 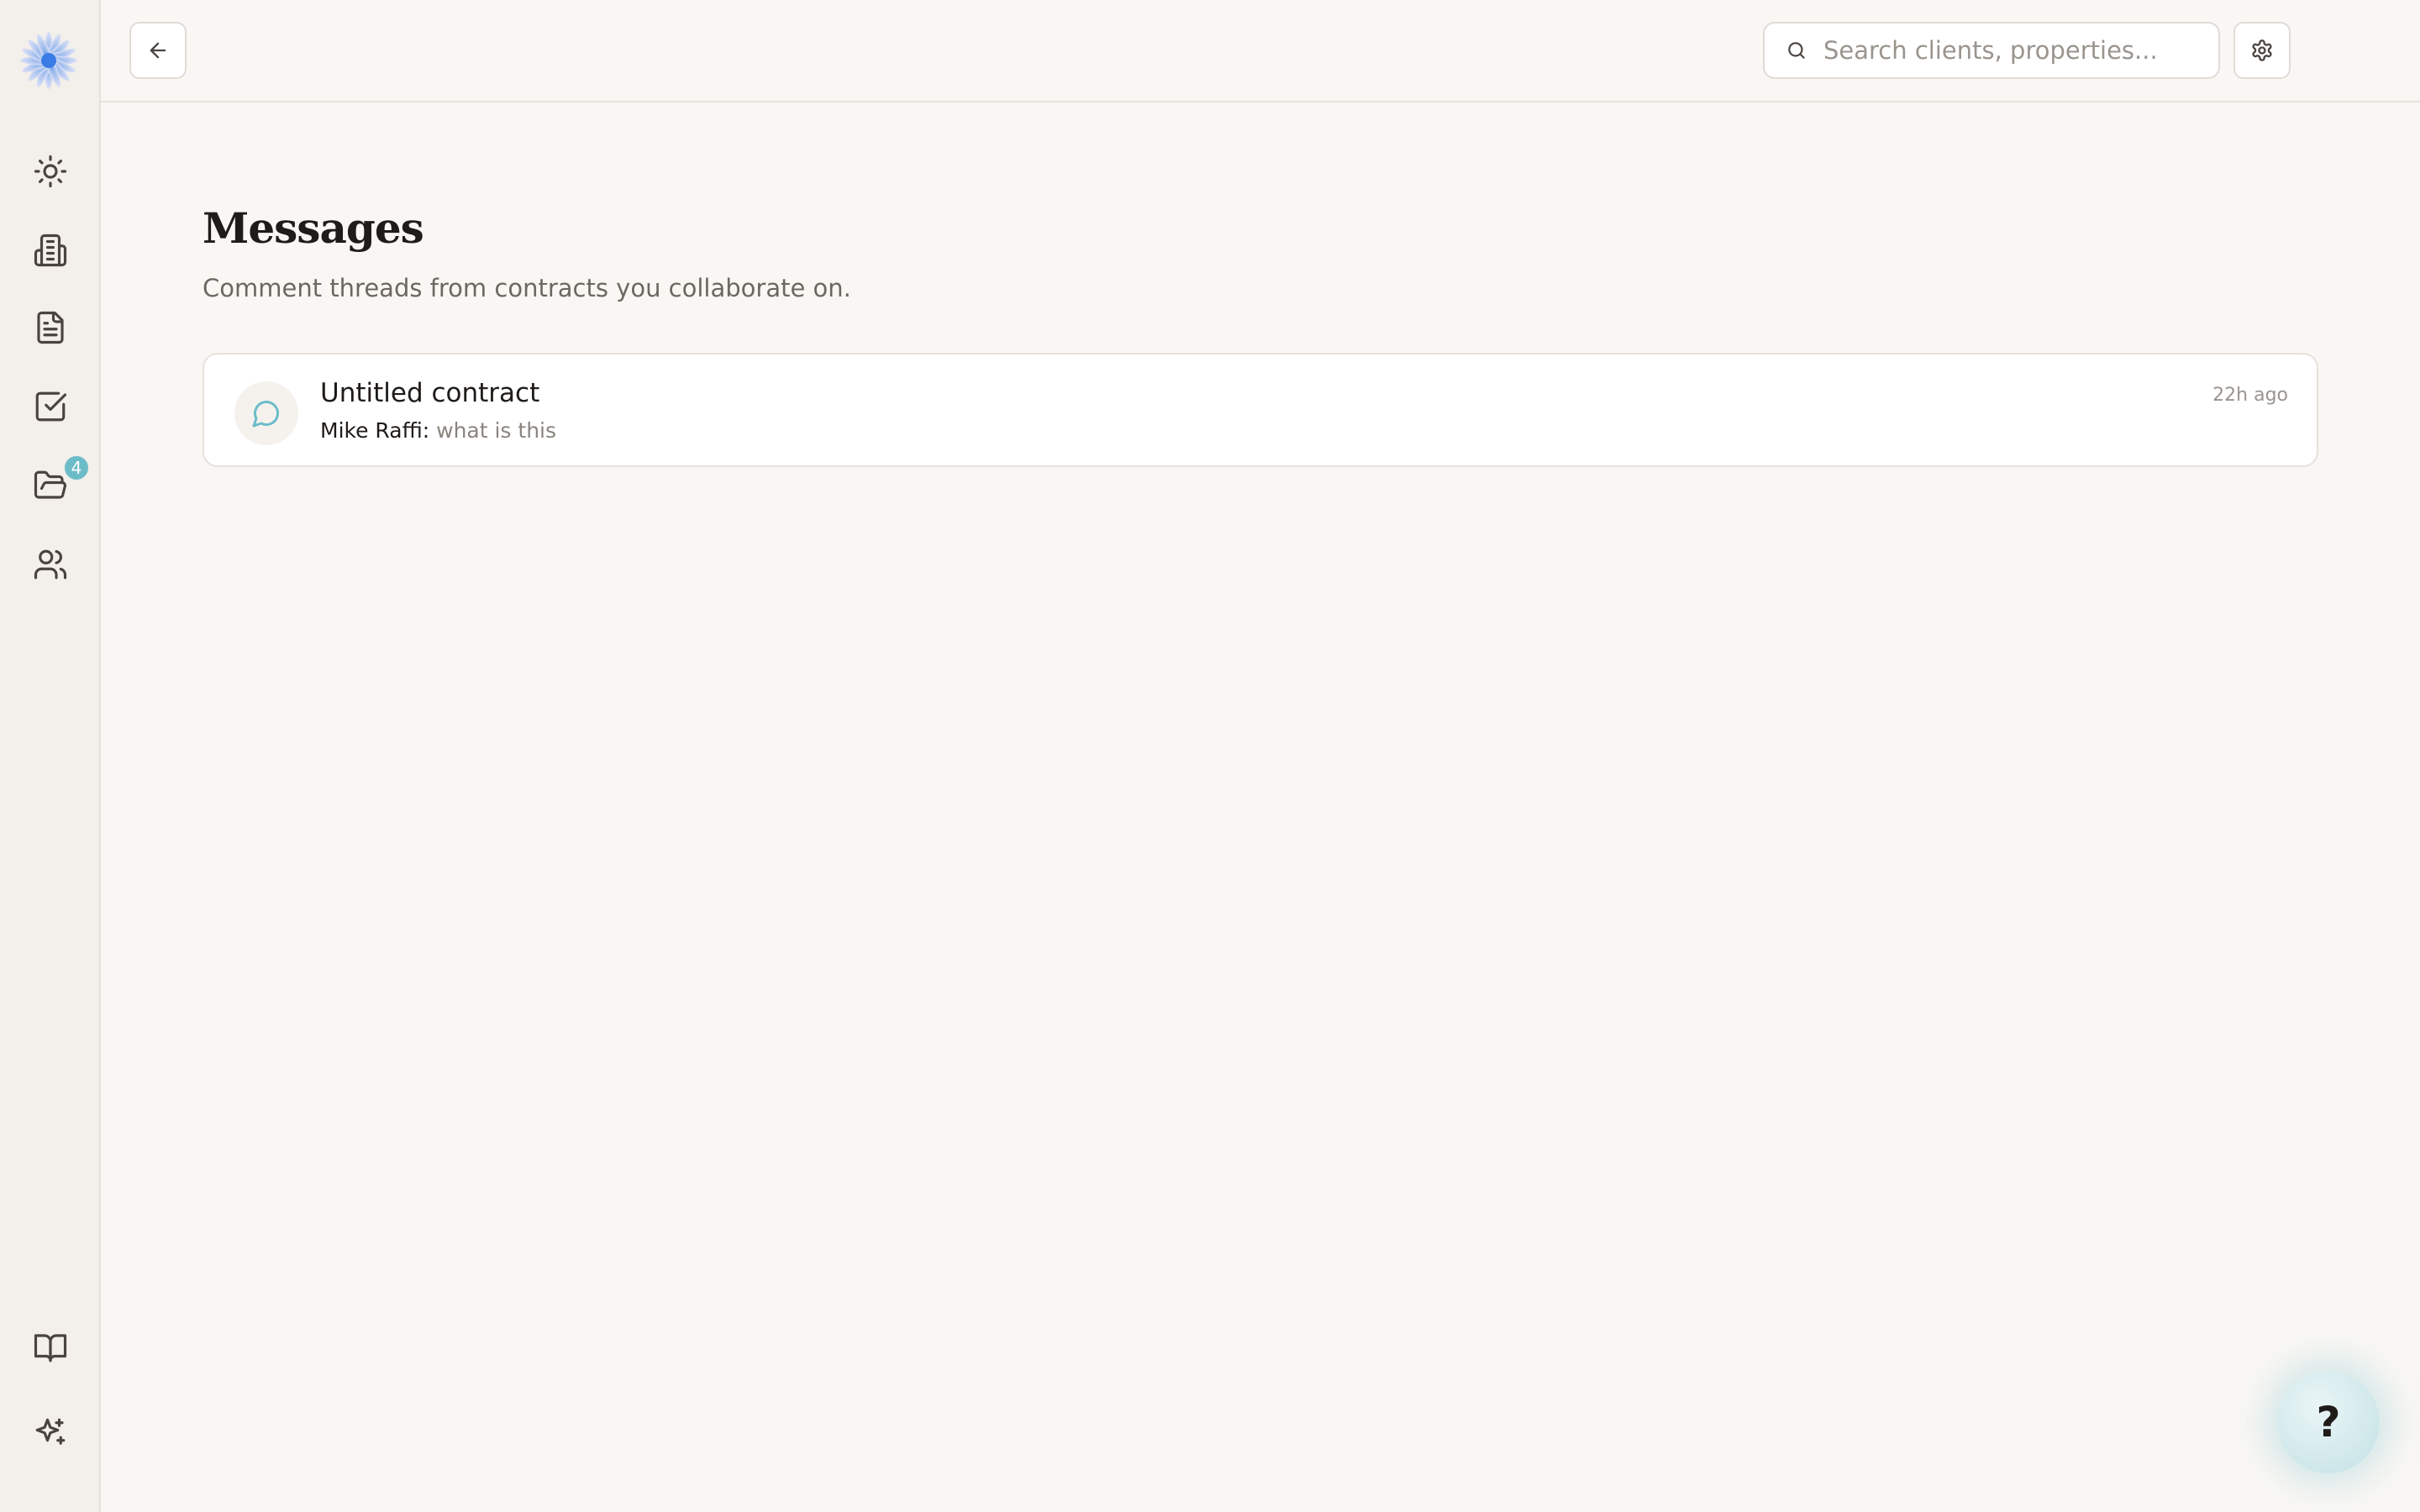 I want to click on chat-bubble-icon, so click(x=266, y=414).